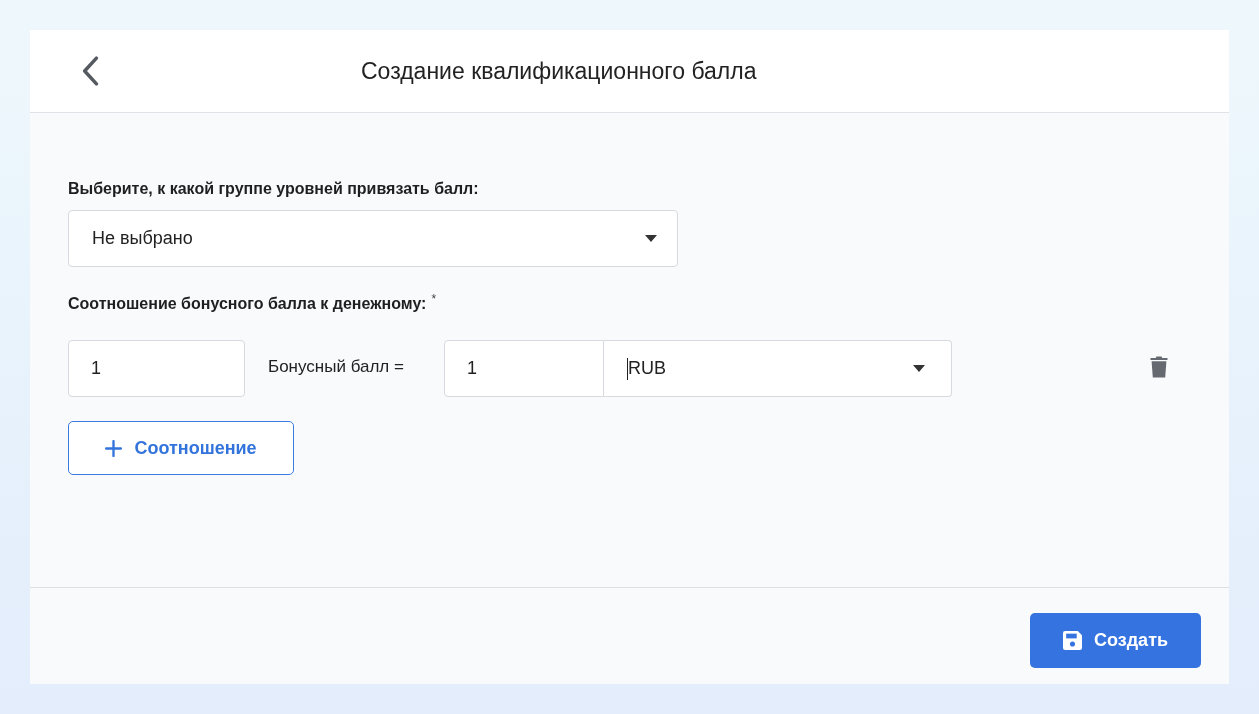 The image size is (1259, 714). I want to click on delete-button, so click(1159, 367).